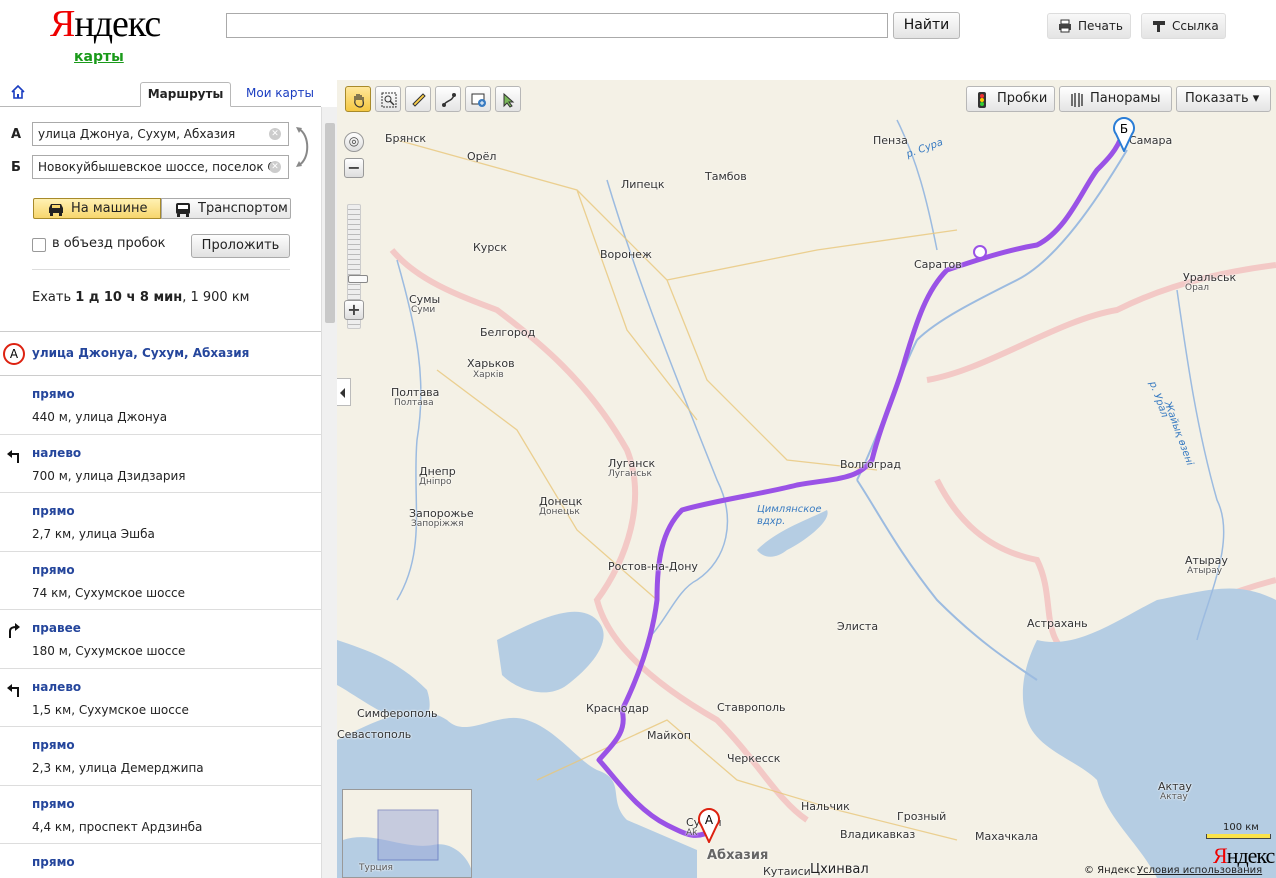 The image size is (1276, 878). Describe the element at coordinates (39, 245) in the screenshot. I see `avoid-traffic-checkbox` at that location.